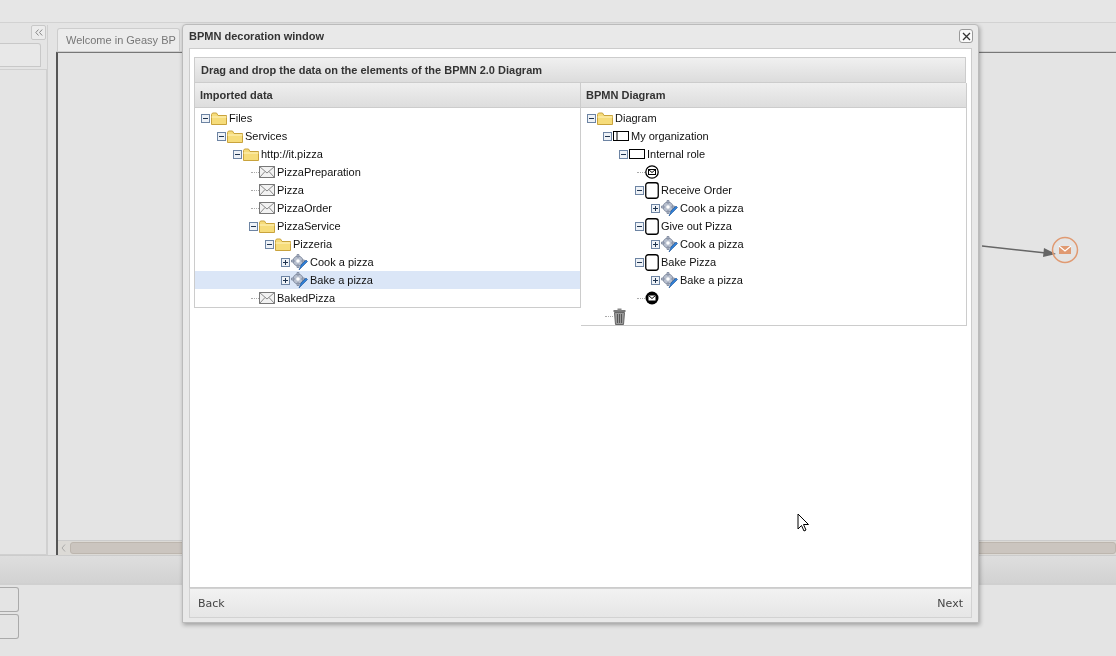 This screenshot has height=656, width=1116. What do you see at coordinates (241, 118) in the screenshot?
I see `tree-label: Files` at bounding box center [241, 118].